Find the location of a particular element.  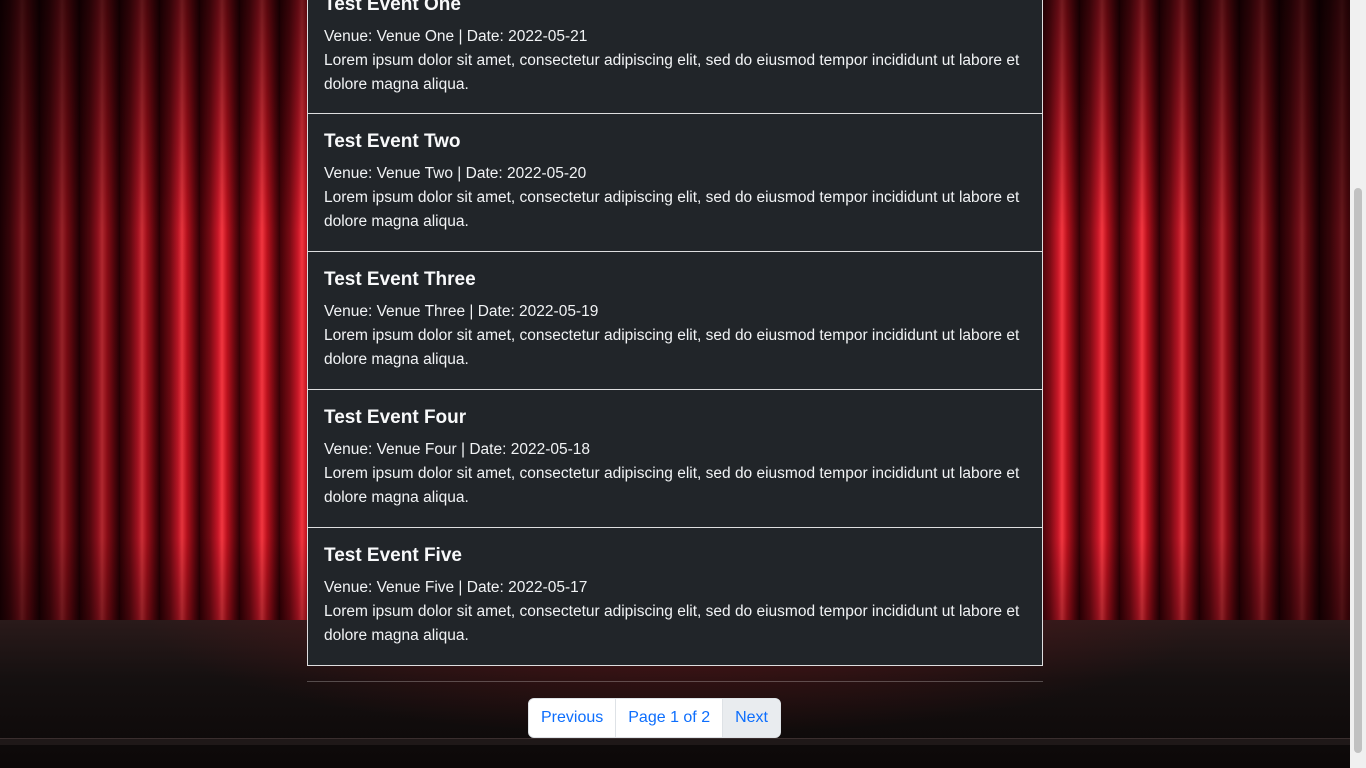

pagination: Previous Page 1 of 2 Next is located at coordinates (654, 718).